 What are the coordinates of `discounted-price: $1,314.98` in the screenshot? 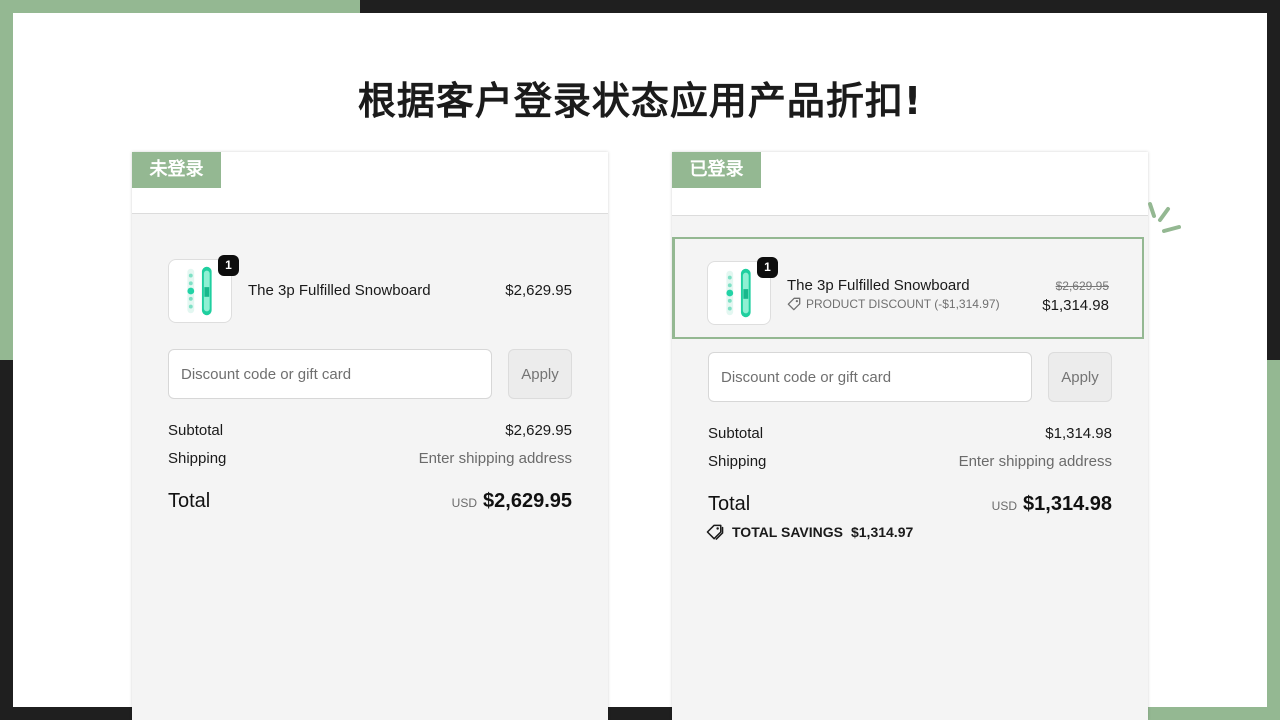 It's located at (1075, 305).